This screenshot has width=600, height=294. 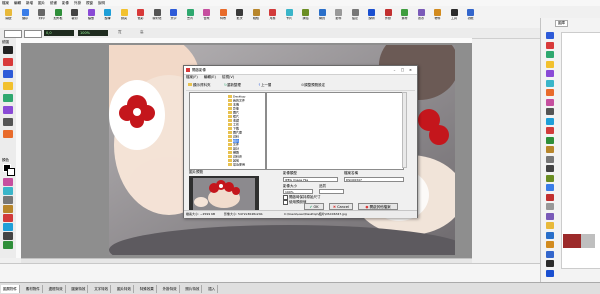 What do you see at coordinates (313, 85) in the screenshot?
I see `preview-settings-button: ⚙調整預覽設定` at bounding box center [313, 85].